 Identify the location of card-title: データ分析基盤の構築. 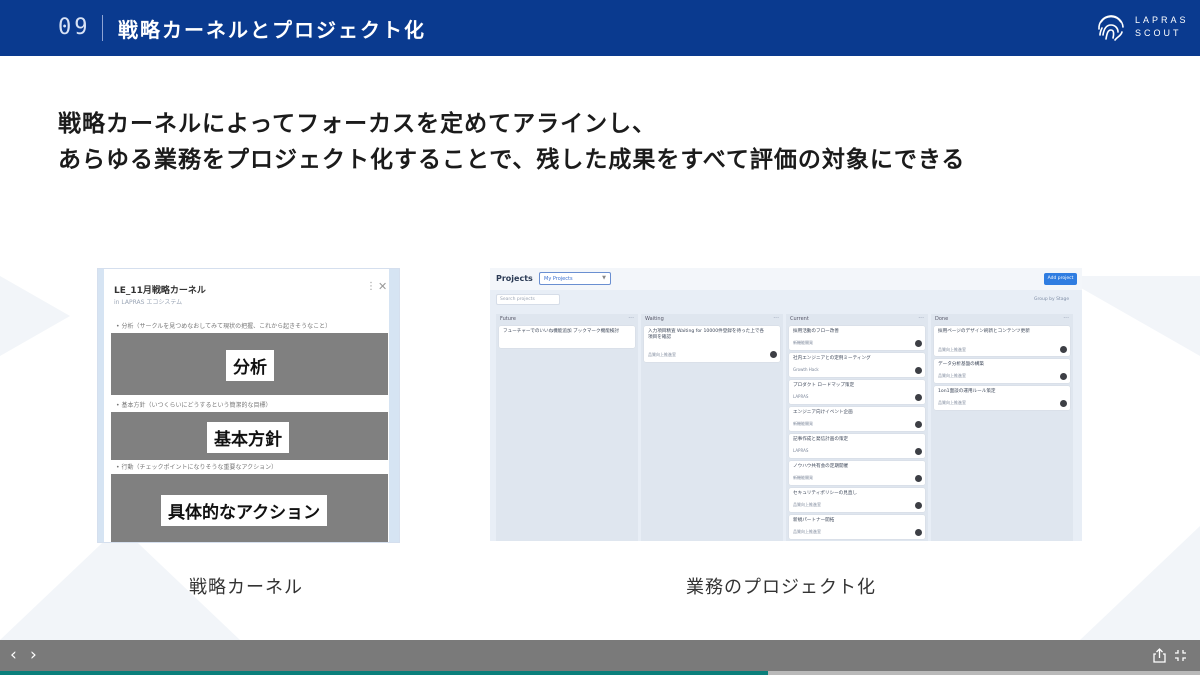
(961, 364).